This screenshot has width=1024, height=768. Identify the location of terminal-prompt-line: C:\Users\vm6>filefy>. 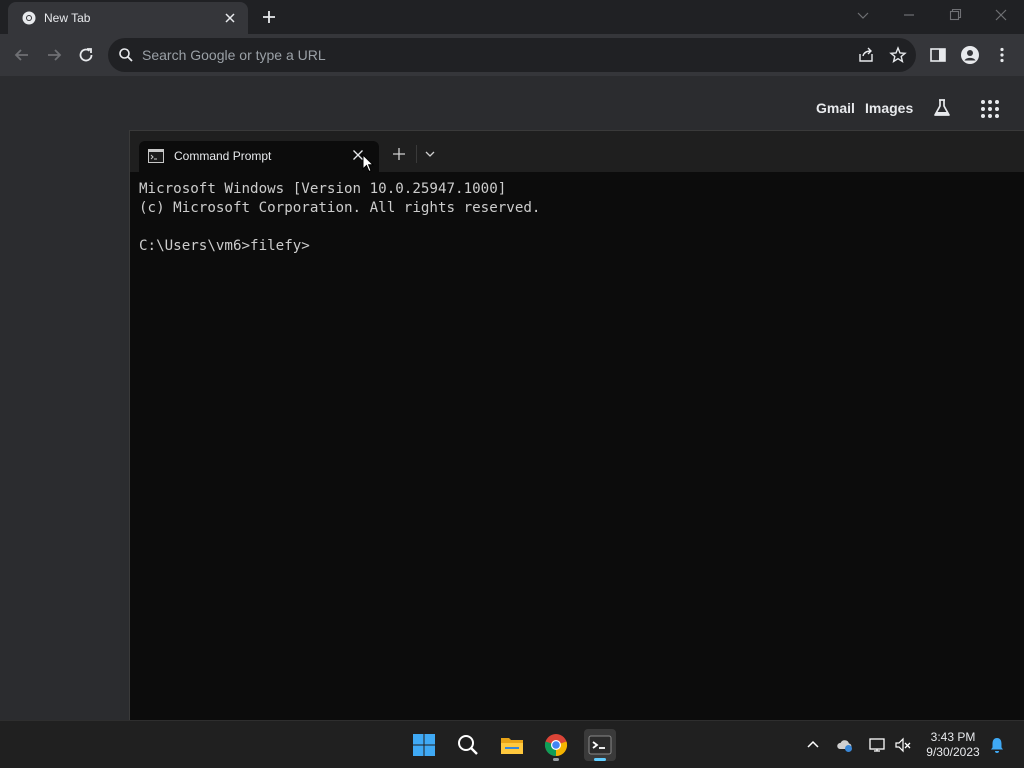
(224, 246).